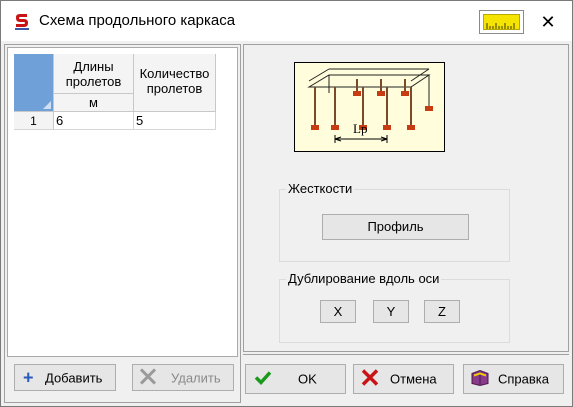 This screenshot has height=407, width=573. Describe the element at coordinates (94, 121) in the screenshot. I see `cell-span-length: 6` at that location.